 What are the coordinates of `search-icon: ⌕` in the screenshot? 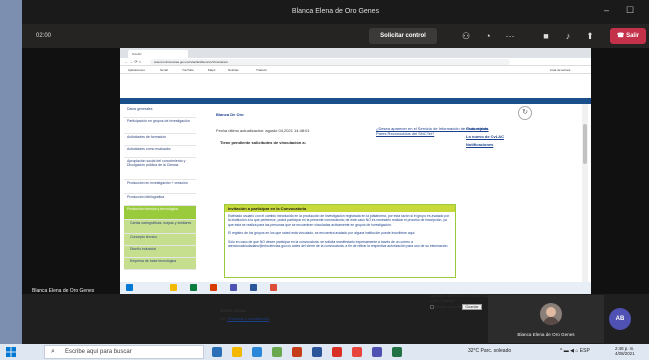 It's located at (53, 351).